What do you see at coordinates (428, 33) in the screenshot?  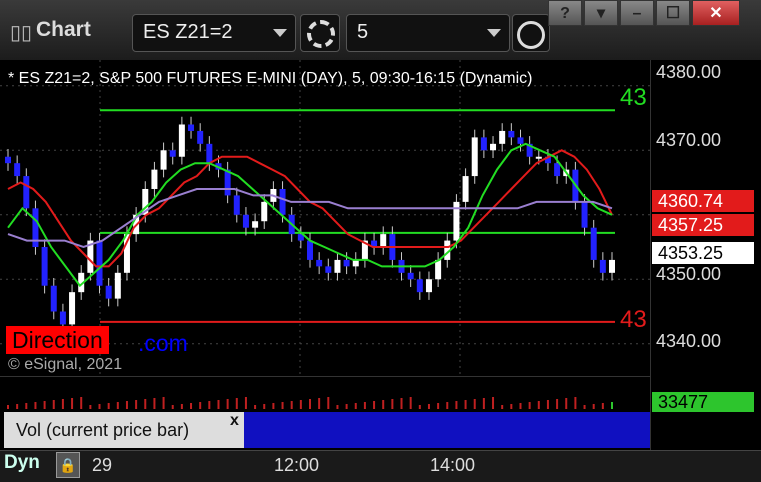 I see `interval-selector: 5` at bounding box center [428, 33].